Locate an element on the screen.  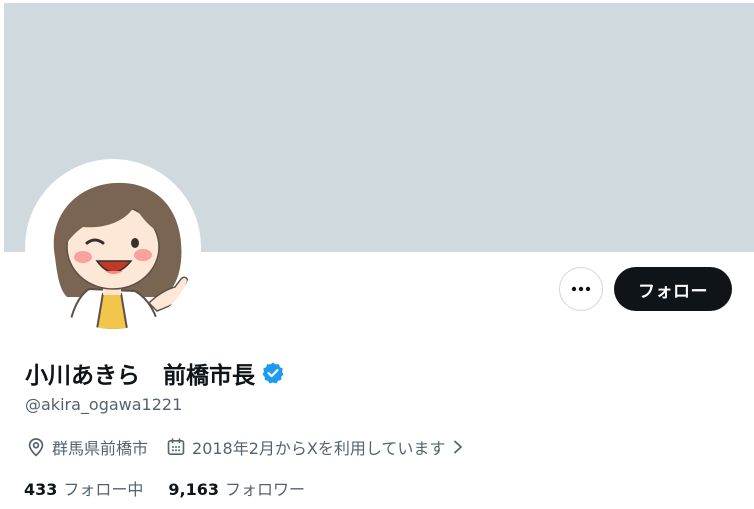
location-pin-icon is located at coordinates (36, 447).